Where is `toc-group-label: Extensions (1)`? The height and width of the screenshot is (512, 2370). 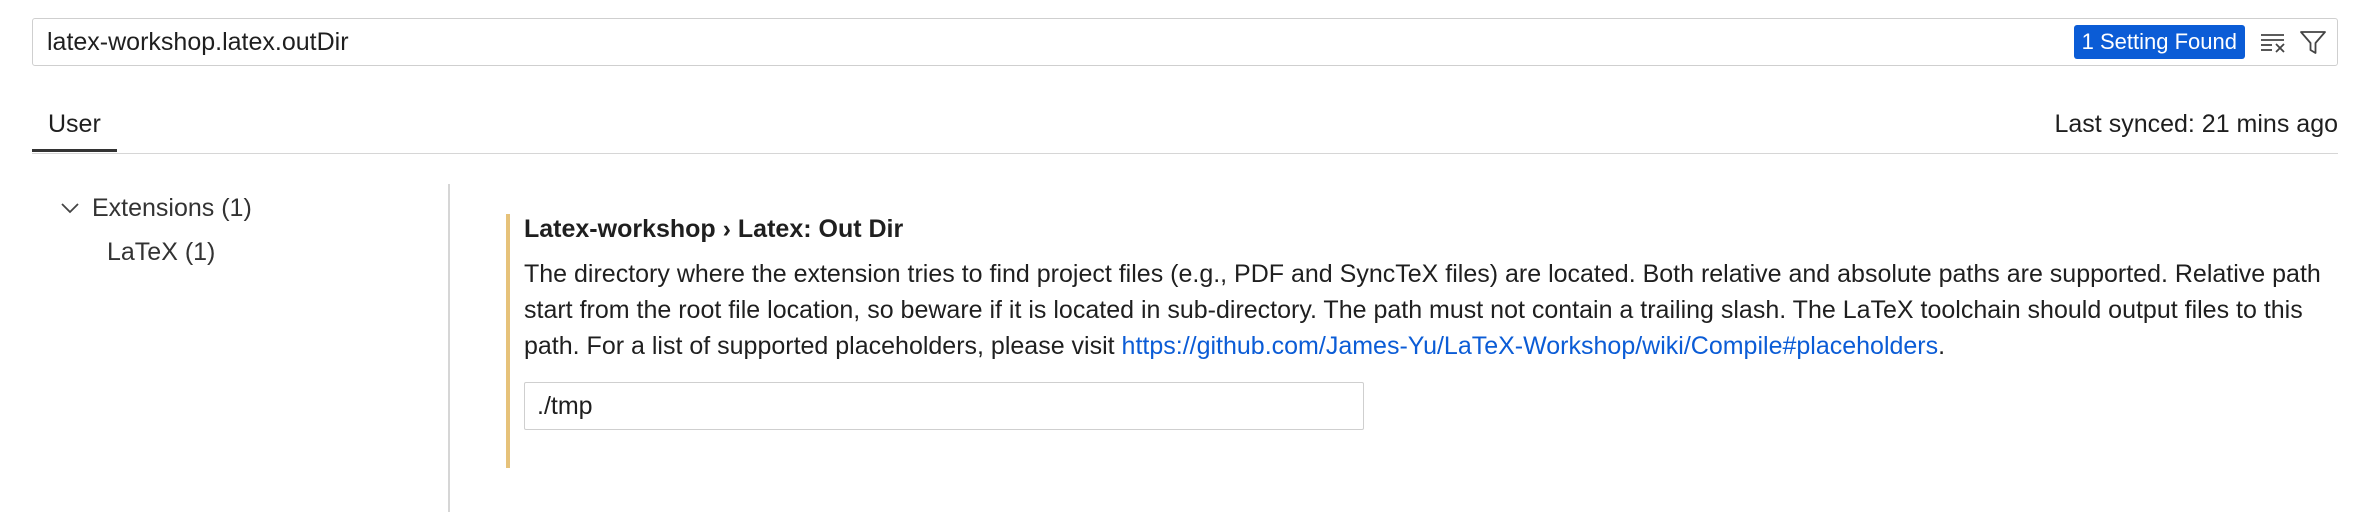 toc-group-label: Extensions (1) is located at coordinates (172, 207).